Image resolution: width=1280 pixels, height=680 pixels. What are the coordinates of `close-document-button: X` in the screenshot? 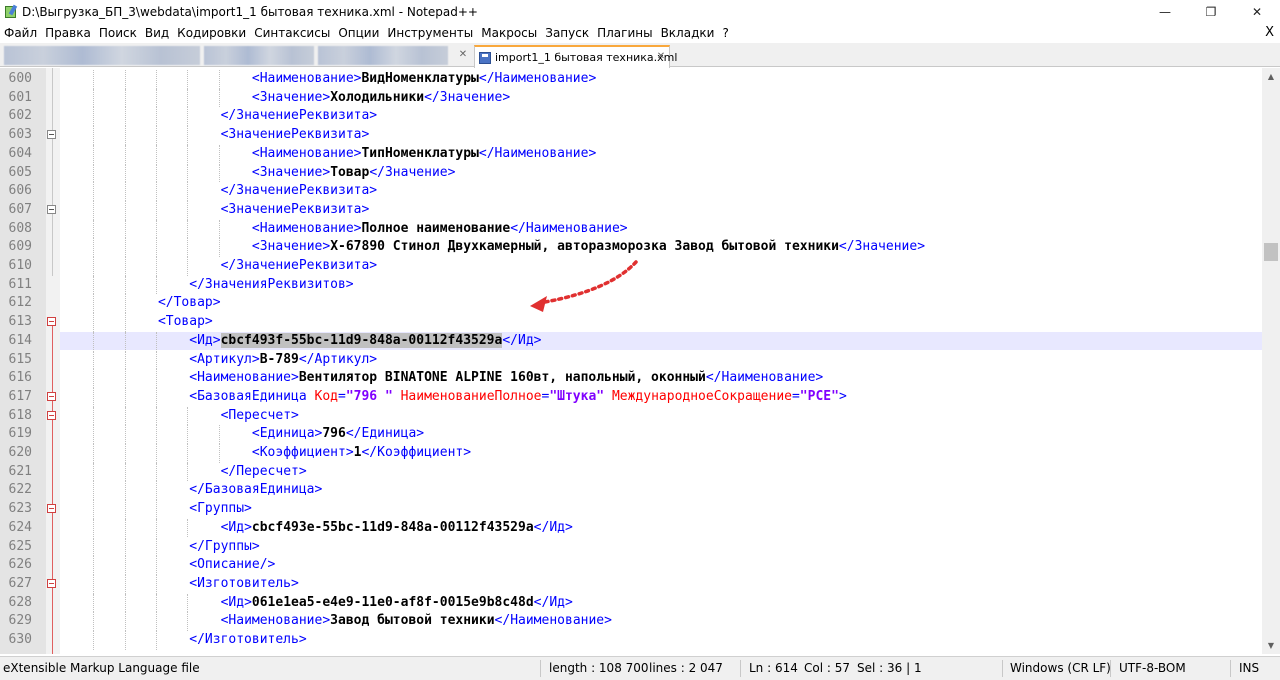 It's located at (1269, 32).